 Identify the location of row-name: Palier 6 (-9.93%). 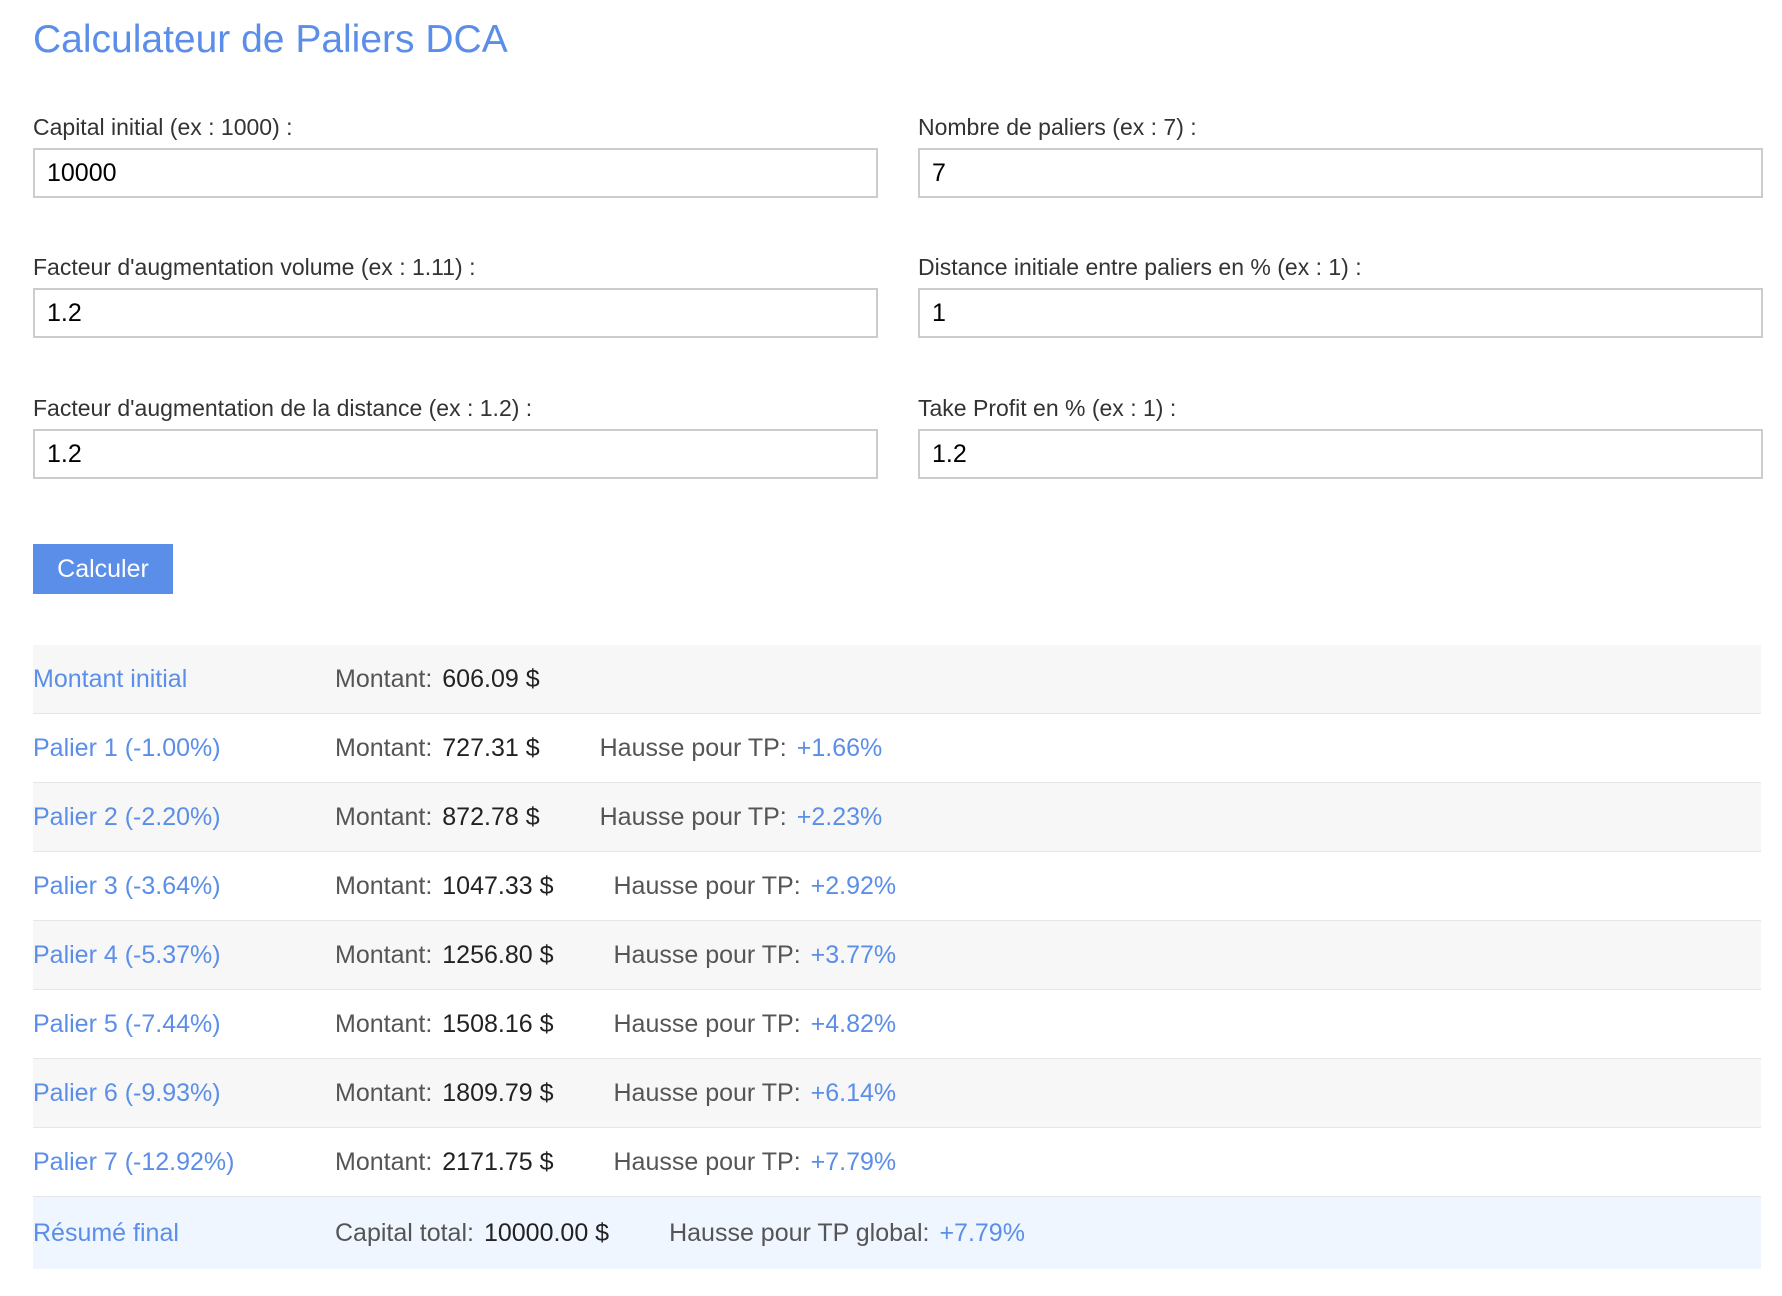
(127, 1092).